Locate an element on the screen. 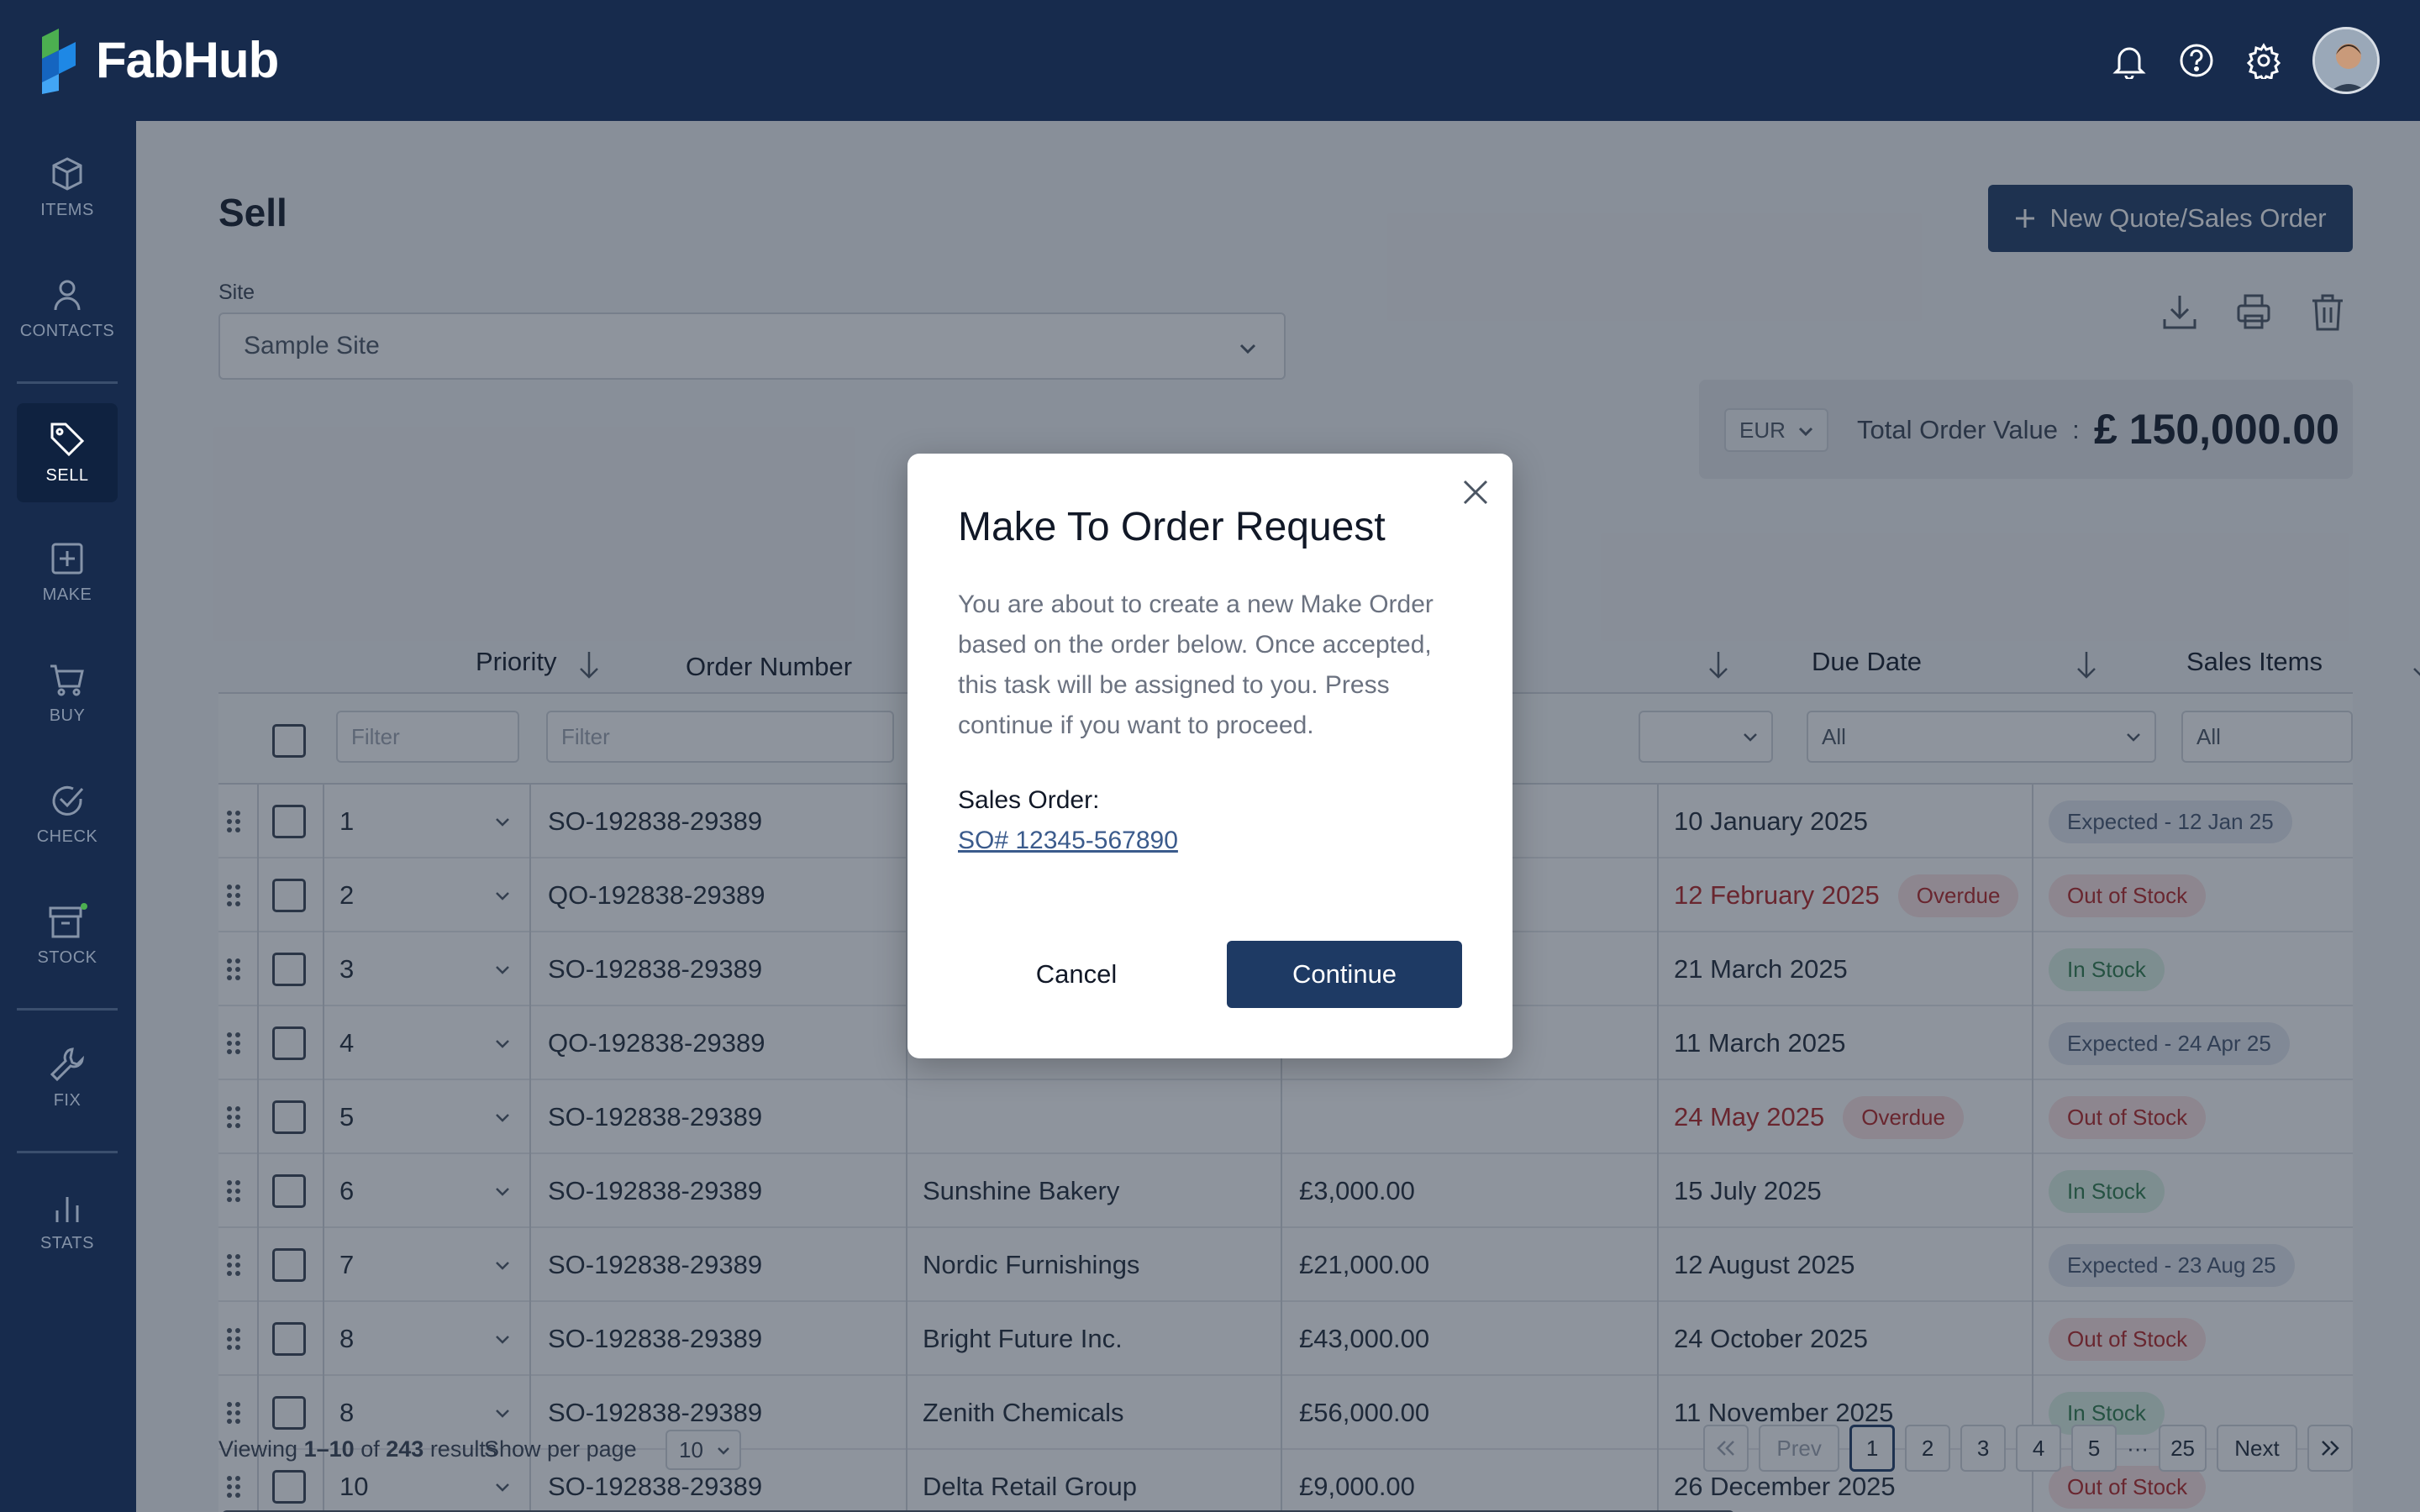 This screenshot has width=2420, height=1512. close-icon is located at coordinates (1475, 492).